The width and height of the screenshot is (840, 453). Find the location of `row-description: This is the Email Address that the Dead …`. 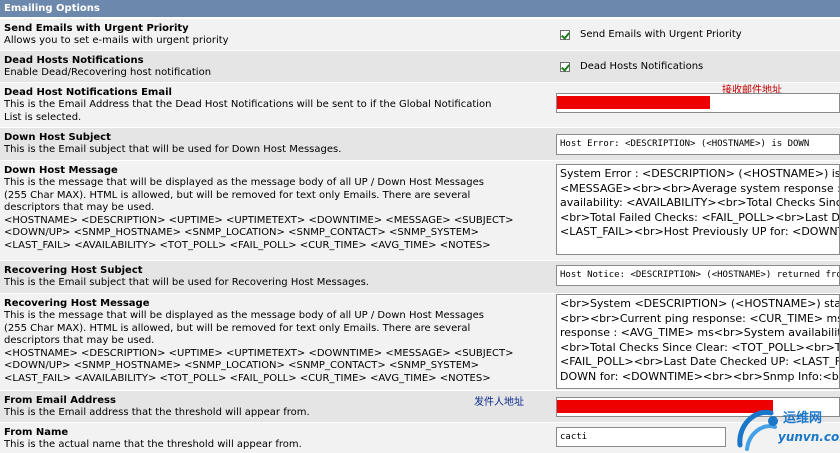

row-description: This is the Email Address that the Dead … is located at coordinates (248, 111).